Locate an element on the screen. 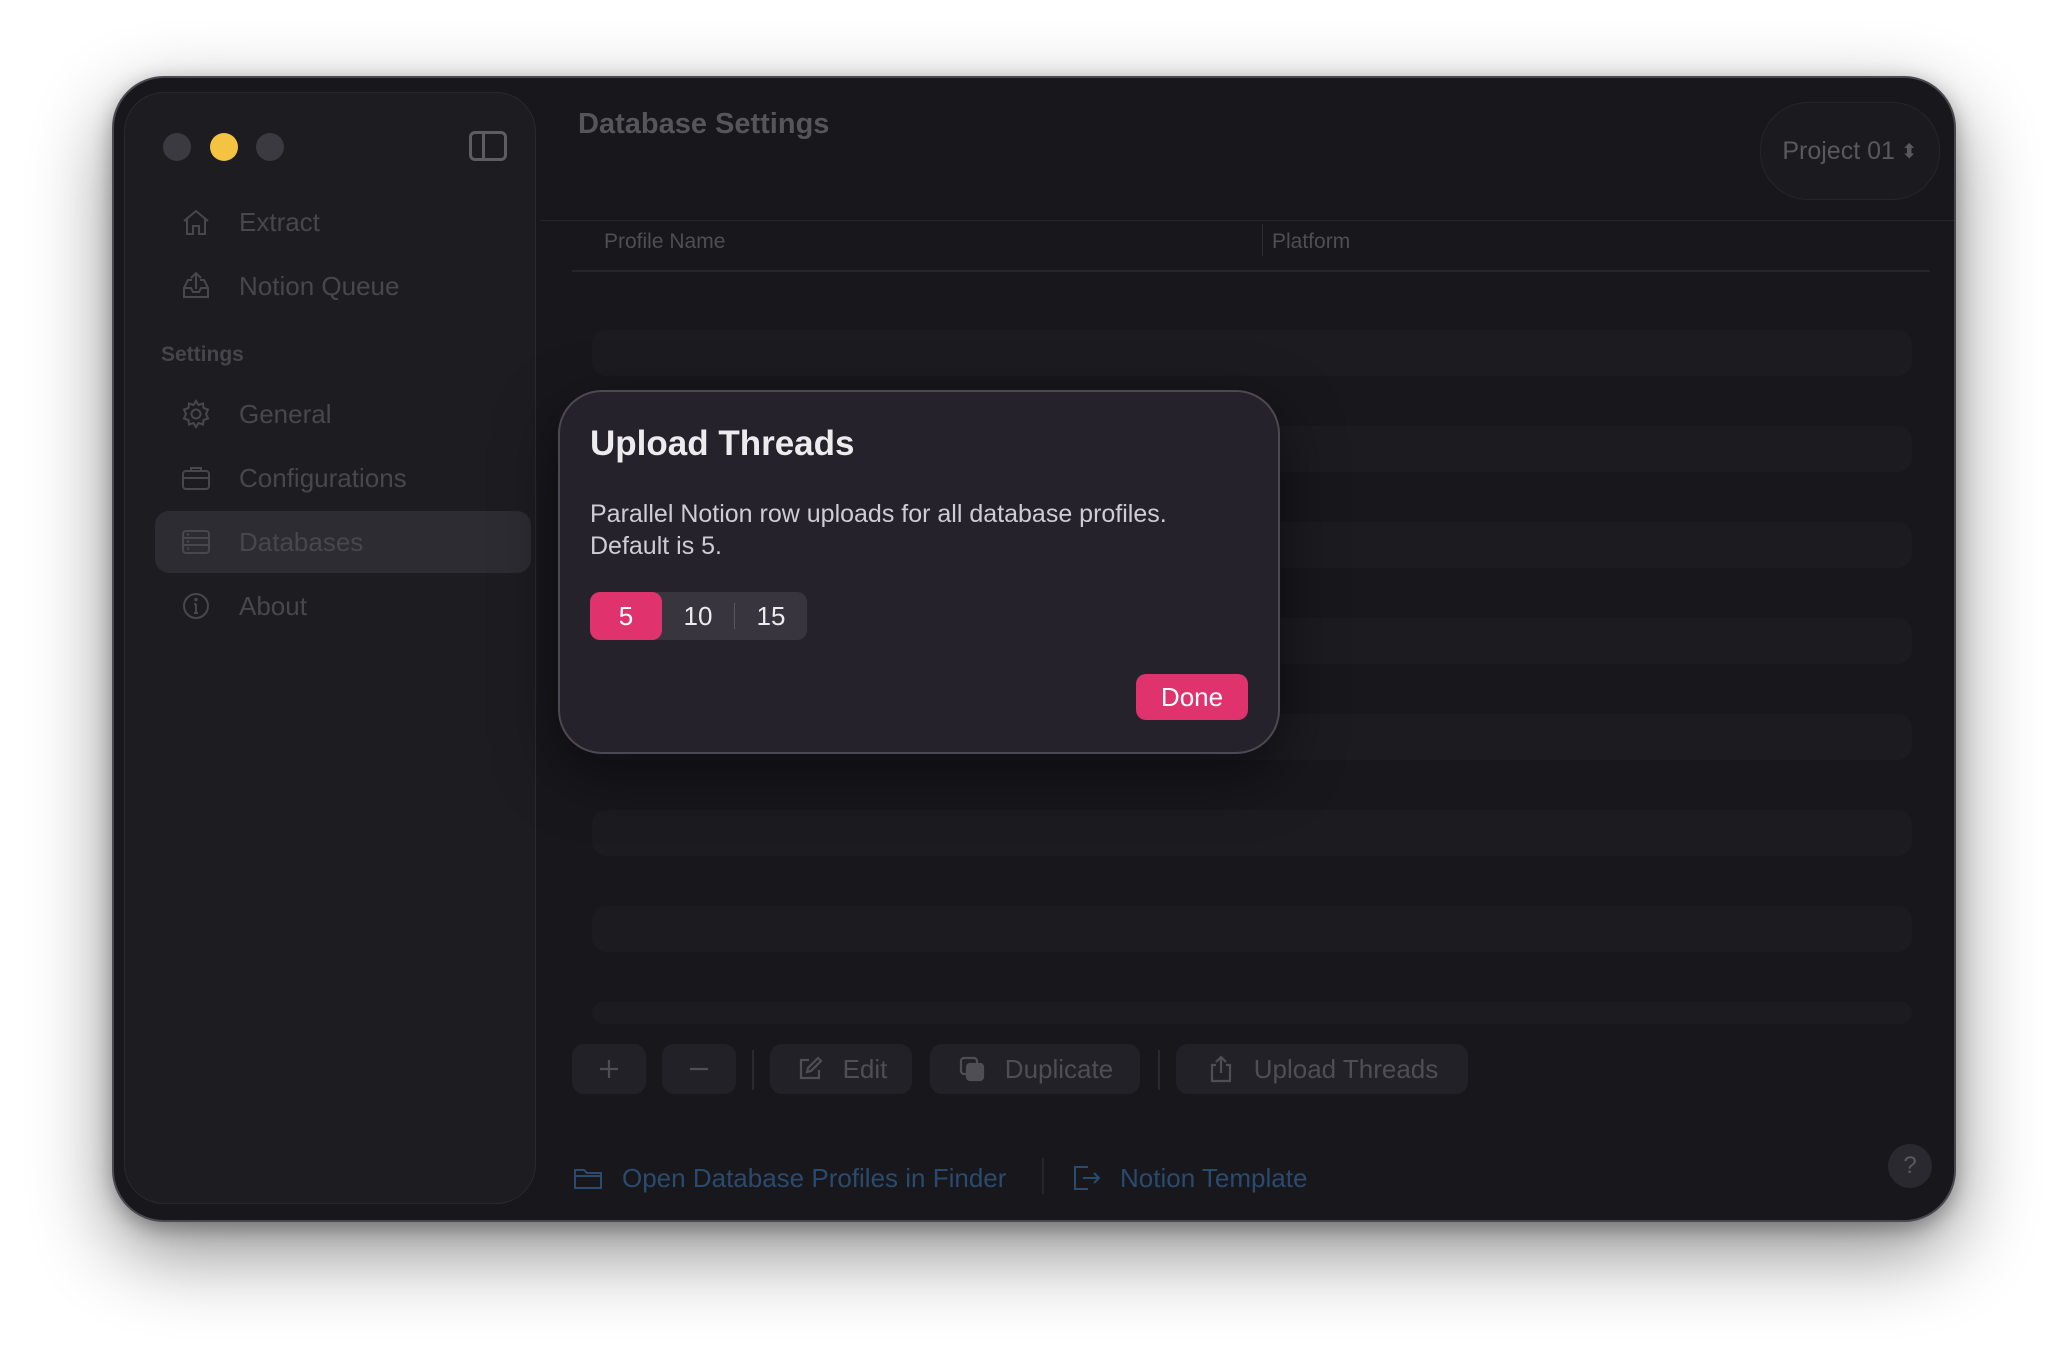 This screenshot has width=2064, height=1368. edit-icon is located at coordinates (811, 1068).